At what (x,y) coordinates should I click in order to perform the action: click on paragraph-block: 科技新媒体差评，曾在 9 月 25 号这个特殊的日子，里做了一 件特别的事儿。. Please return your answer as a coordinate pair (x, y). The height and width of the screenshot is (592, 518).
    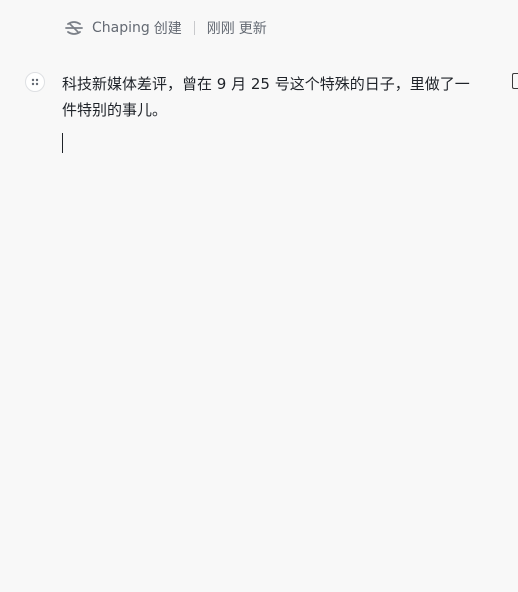
    Looking at the image, I should click on (282, 97).